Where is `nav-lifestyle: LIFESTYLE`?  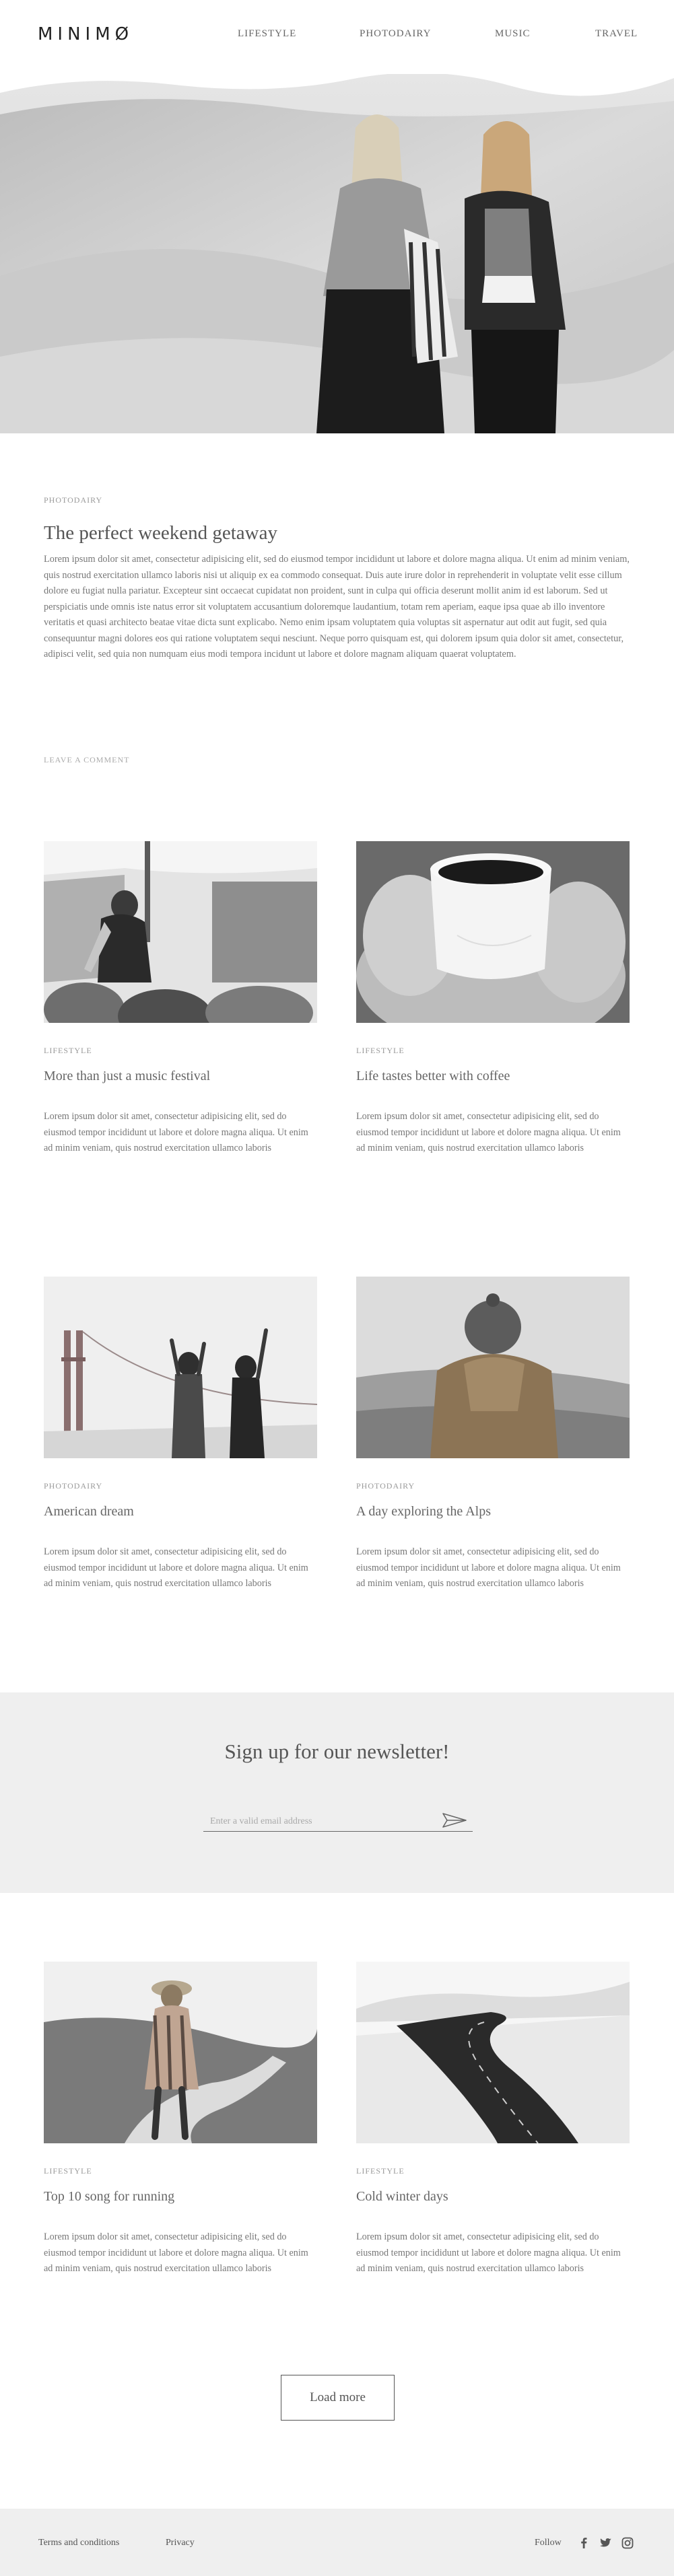 nav-lifestyle: LIFESTYLE is located at coordinates (267, 34).